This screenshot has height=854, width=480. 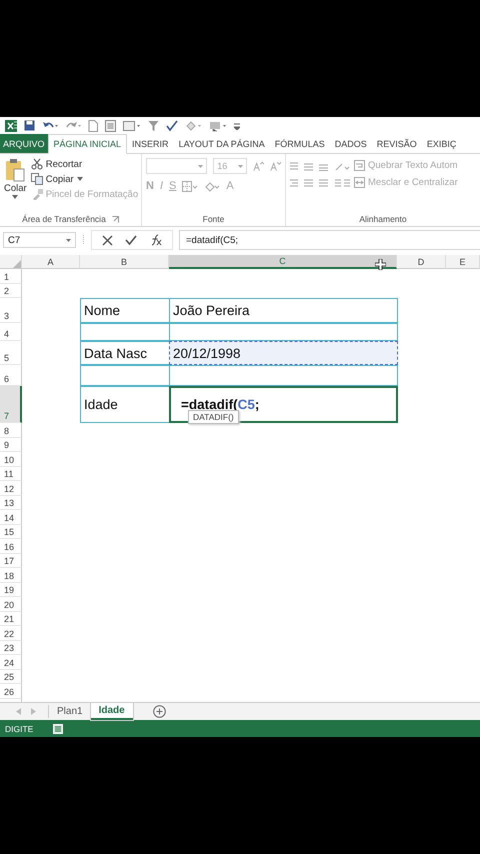 I want to click on customize-toolbar-icon, so click(x=237, y=126).